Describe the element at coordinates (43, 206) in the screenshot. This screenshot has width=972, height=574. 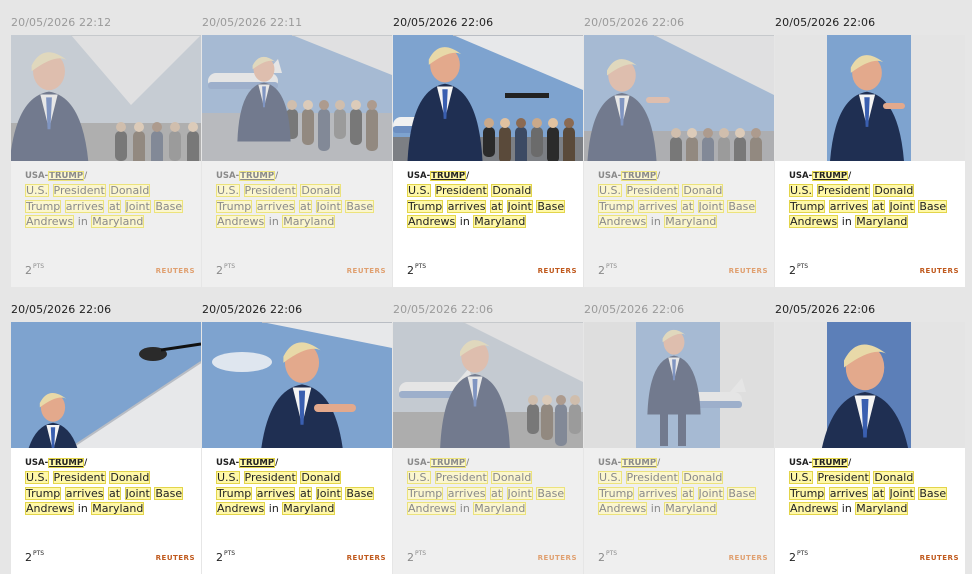
I see `caption-word: Trump` at that location.